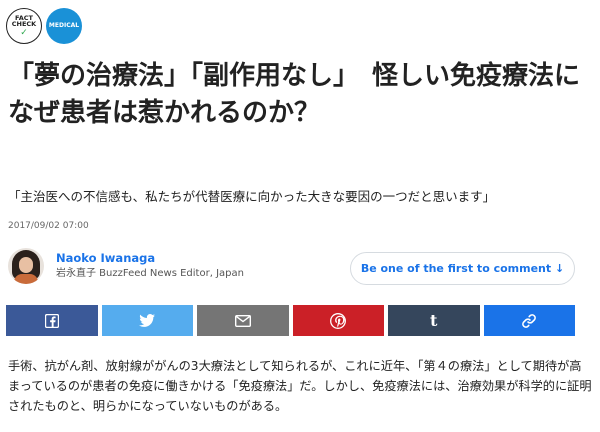 The image size is (600, 432). I want to click on check-icon: ✓, so click(24, 32).